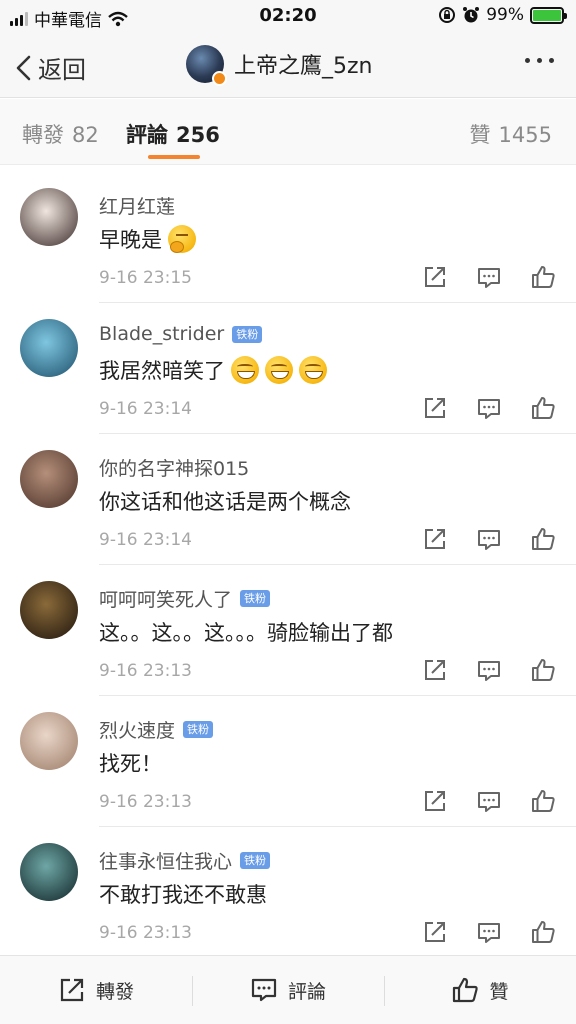 The image size is (576, 1024). I want to click on comment-text-content: 找死！, so click(130, 764).